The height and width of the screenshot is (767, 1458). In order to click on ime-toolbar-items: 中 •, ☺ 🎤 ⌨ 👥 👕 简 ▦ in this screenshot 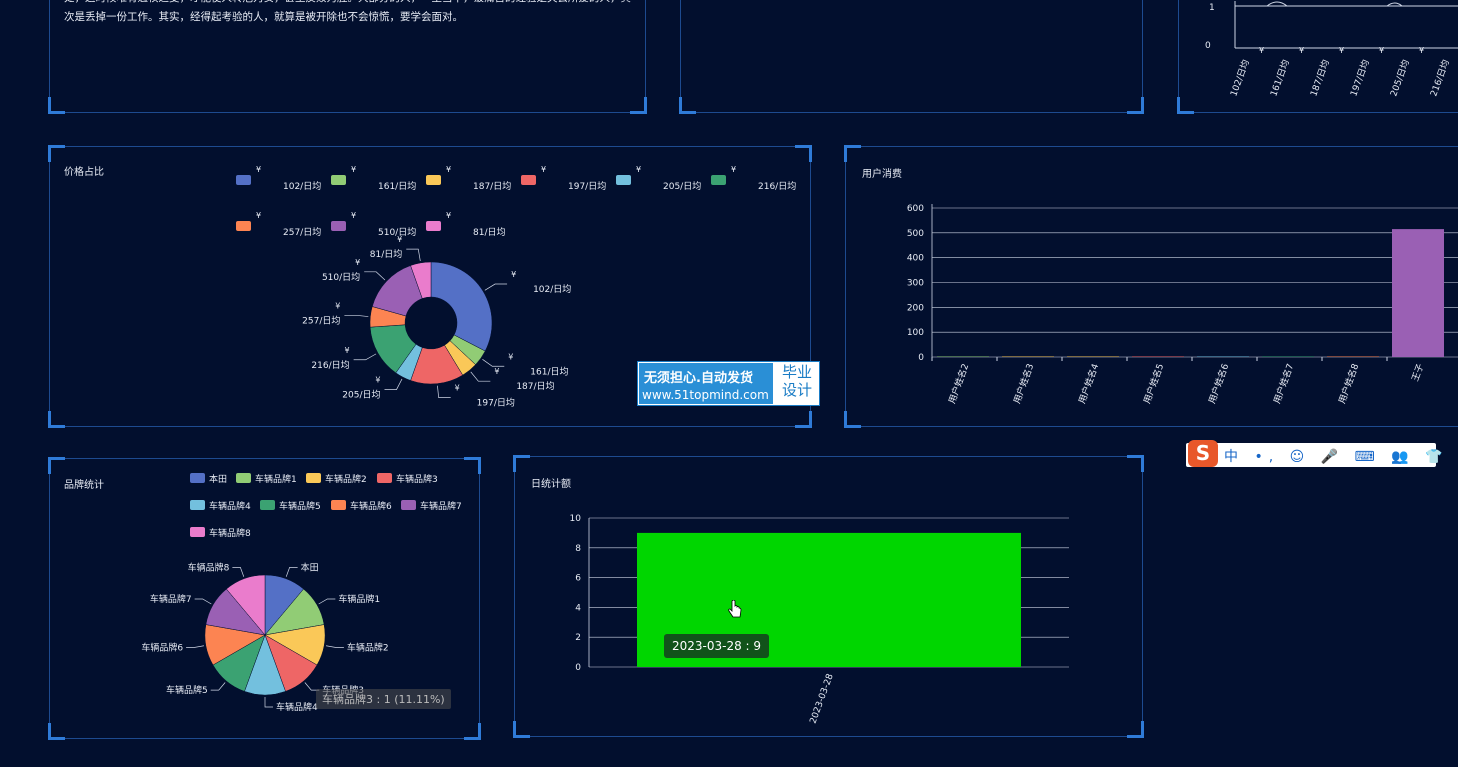, I will do `click(1341, 456)`.